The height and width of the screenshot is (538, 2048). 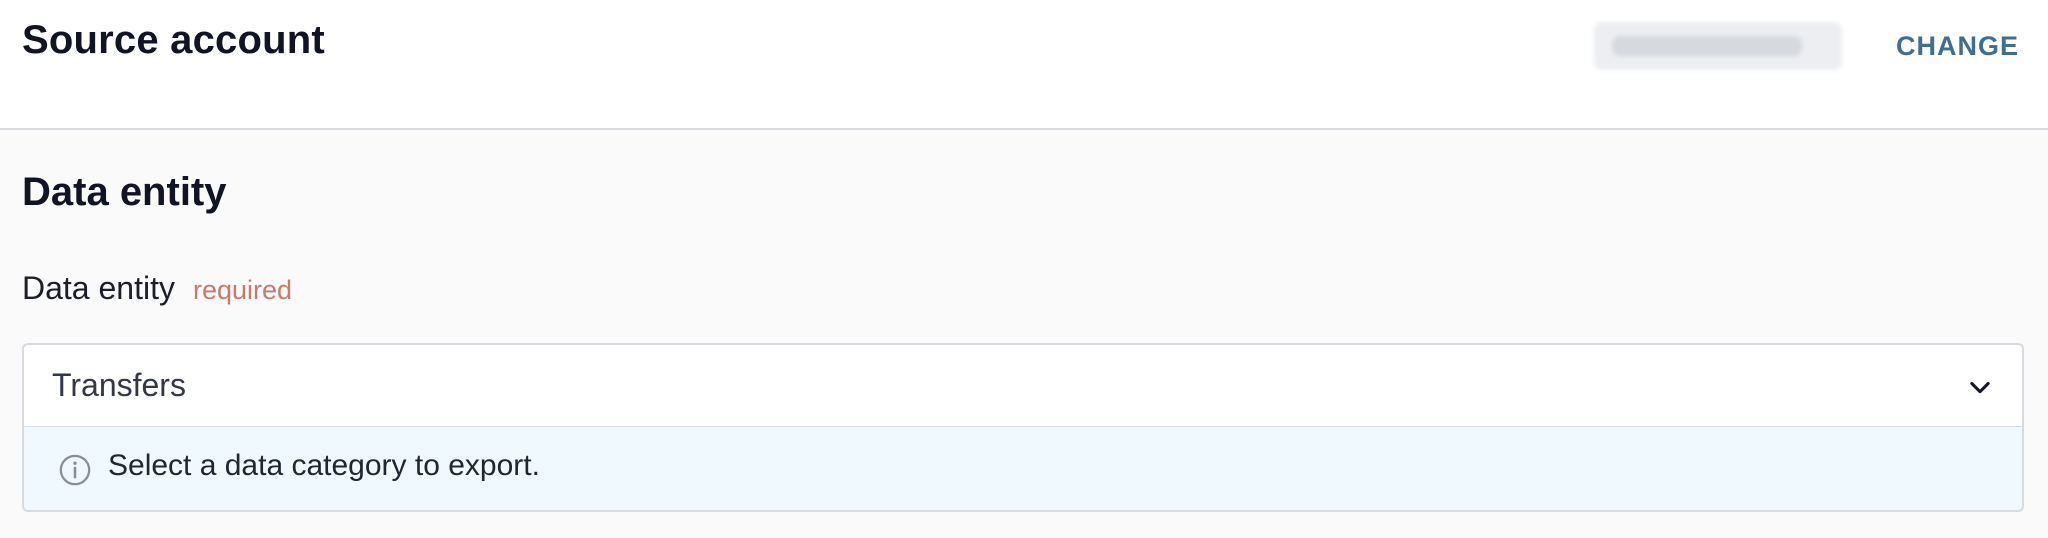 I want to click on data-entity-field-label: Data entity, so click(x=98, y=288).